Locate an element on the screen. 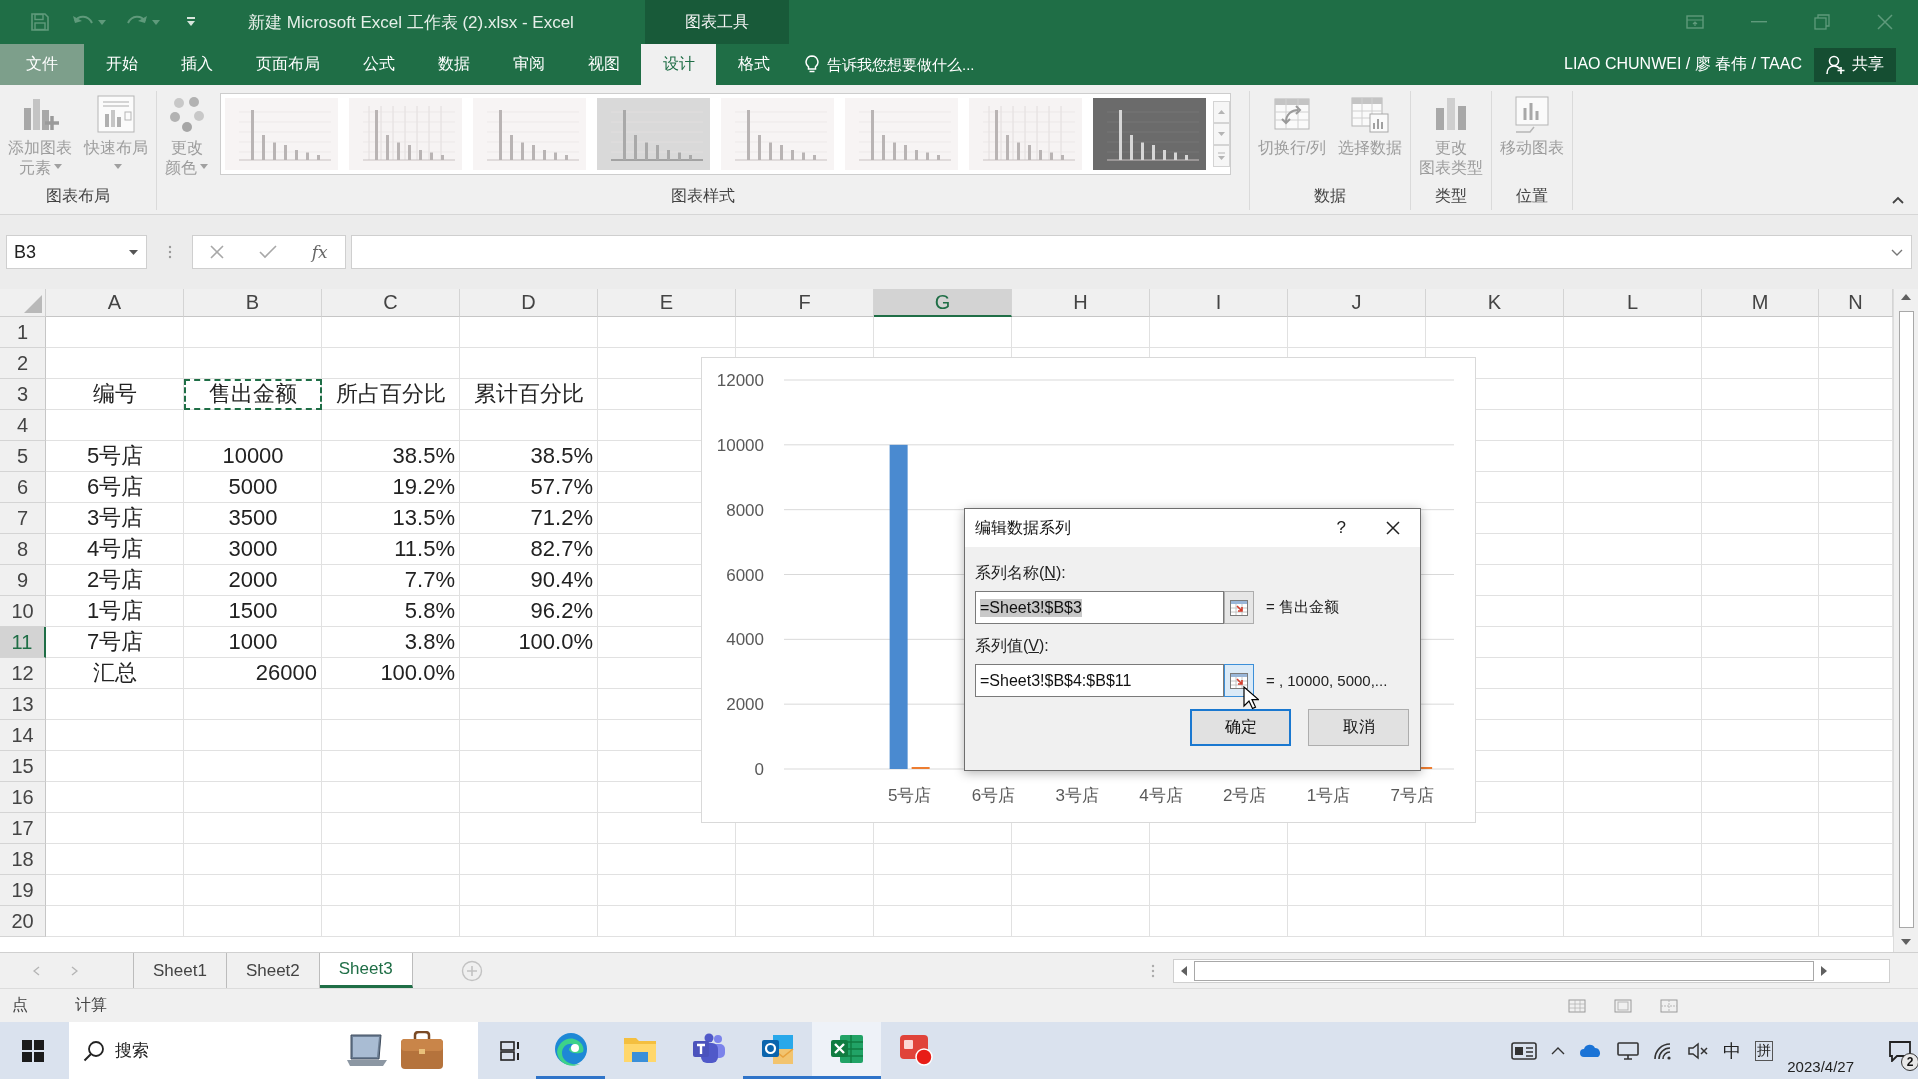 The height and width of the screenshot is (1079, 1918). vertical-scrollbar is located at coordinates (1905, 620).